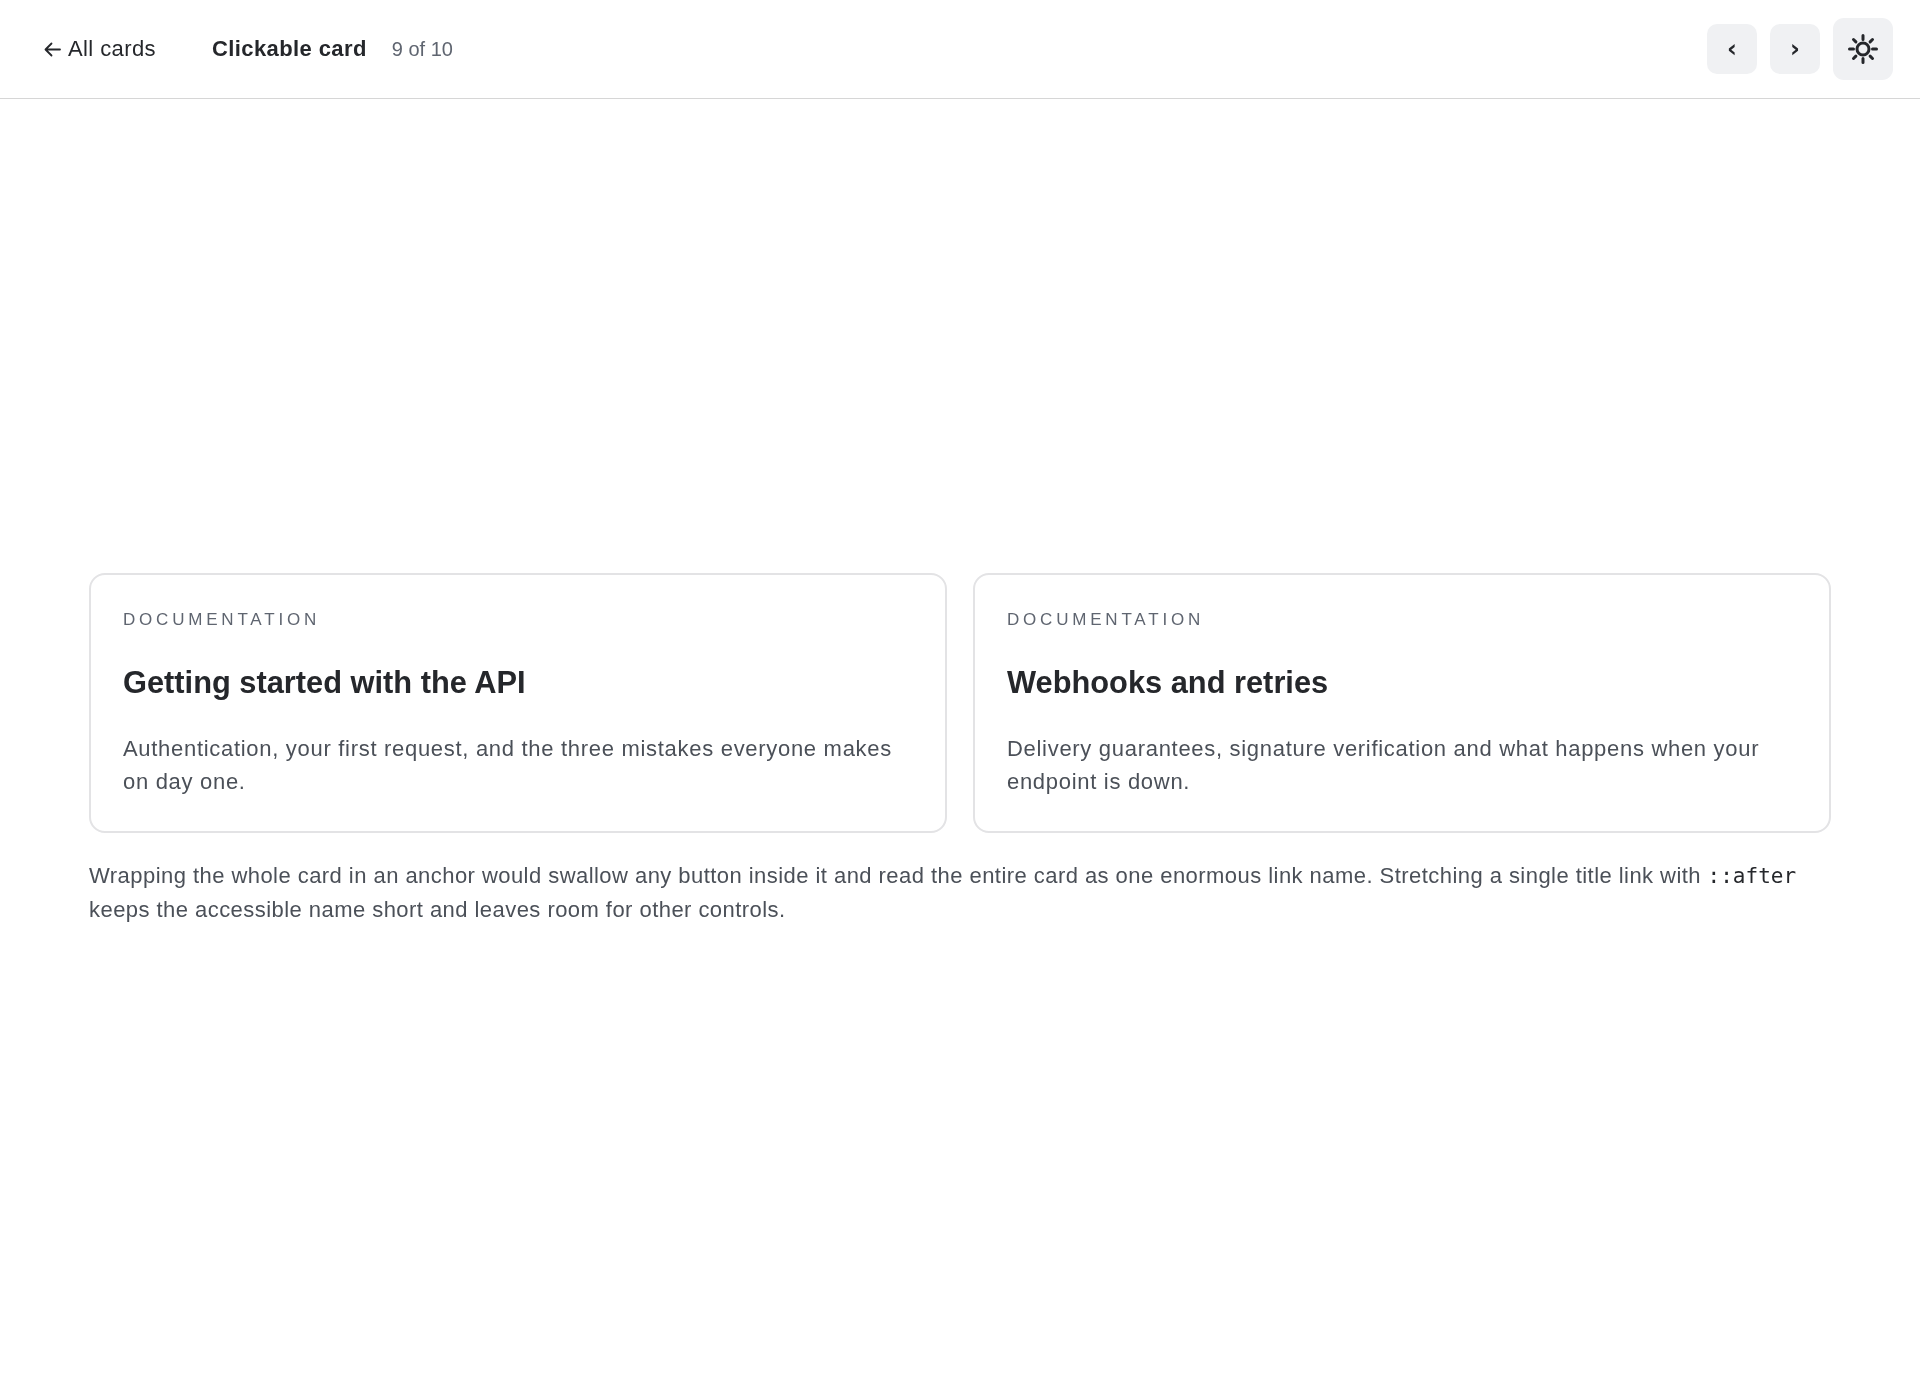 The height and width of the screenshot is (1400, 1920). What do you see at coordinates (100, 49) in the screenshot?
I see `back-link: All cards` at bounding box center [100, 49].